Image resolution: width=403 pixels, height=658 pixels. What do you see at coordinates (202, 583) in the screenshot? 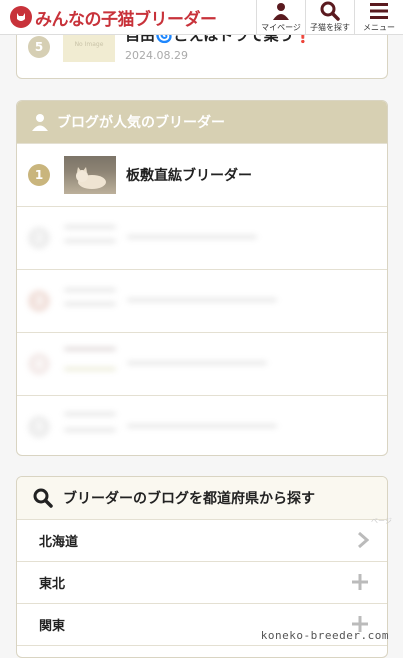
I see `region-tohoku: 東北` at bounding box center [202, 583].